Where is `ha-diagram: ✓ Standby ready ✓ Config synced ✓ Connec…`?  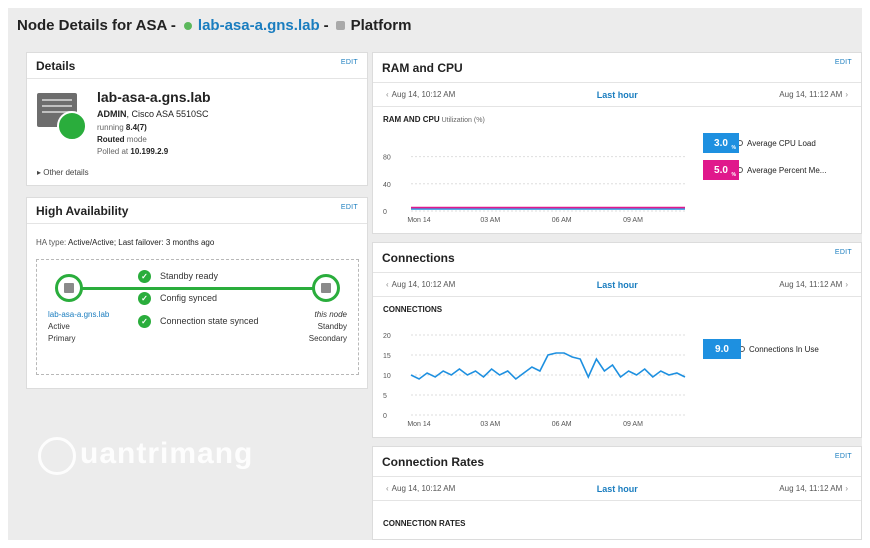
ha-diagram: ✓ Standby ready ✓ Config synced ✓ Connec… is located at coordinates (197, 317).